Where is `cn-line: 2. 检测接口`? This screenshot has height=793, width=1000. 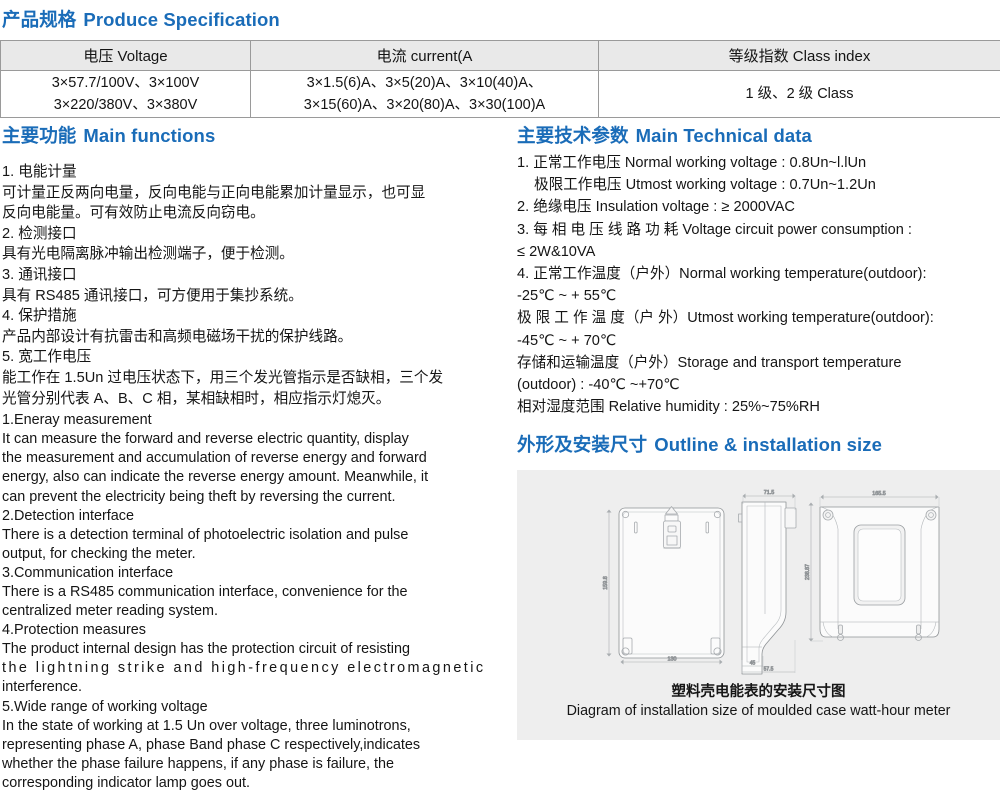
cn-line: 2. 检测接口 is located at coordinates (254, 234).